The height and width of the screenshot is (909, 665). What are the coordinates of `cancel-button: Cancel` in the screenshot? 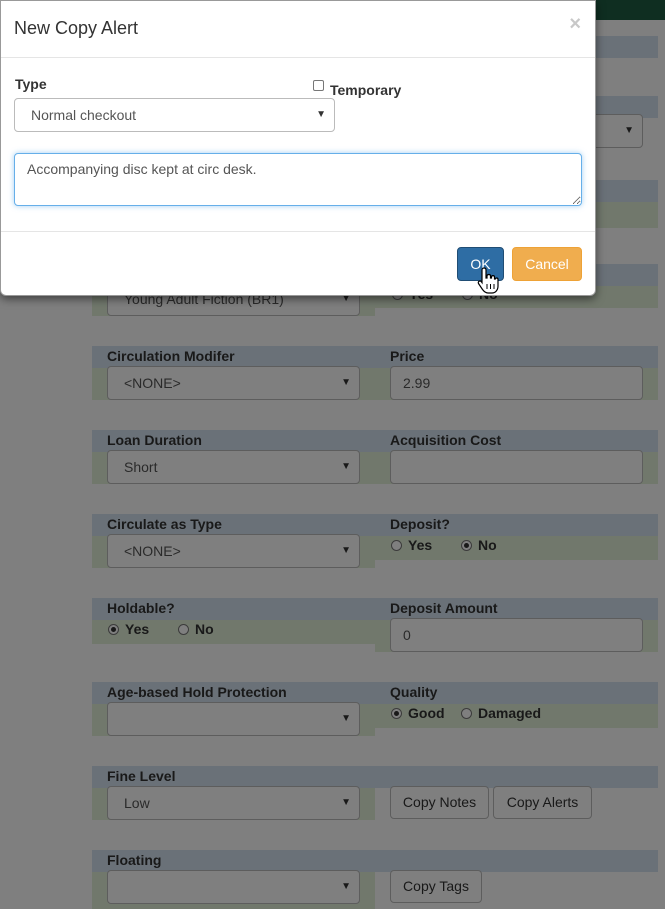 It's located at (547, 264).